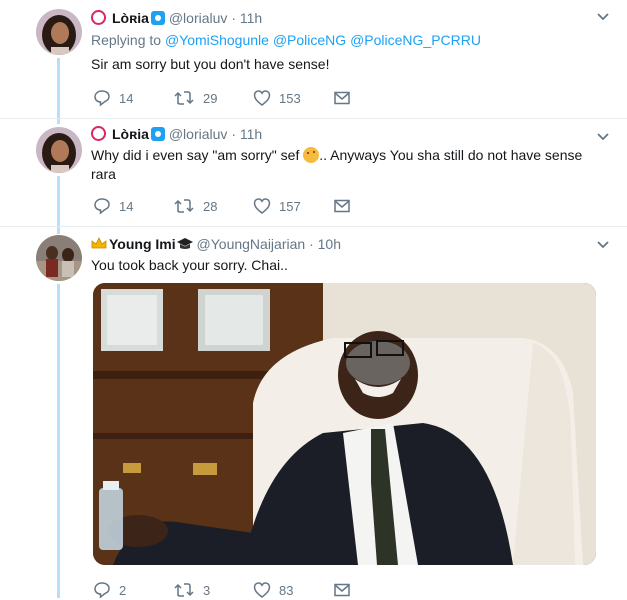  I want to click on like-button: 83, so click(273, 590).